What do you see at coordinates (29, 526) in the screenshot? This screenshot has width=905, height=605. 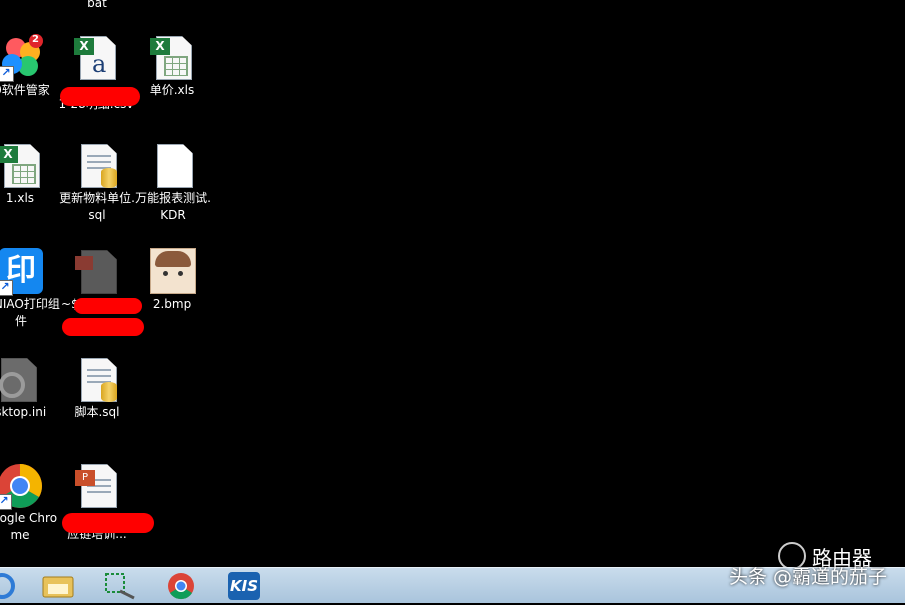 I see `icon-label: Google Chrome` at bounding box center [29, 526].